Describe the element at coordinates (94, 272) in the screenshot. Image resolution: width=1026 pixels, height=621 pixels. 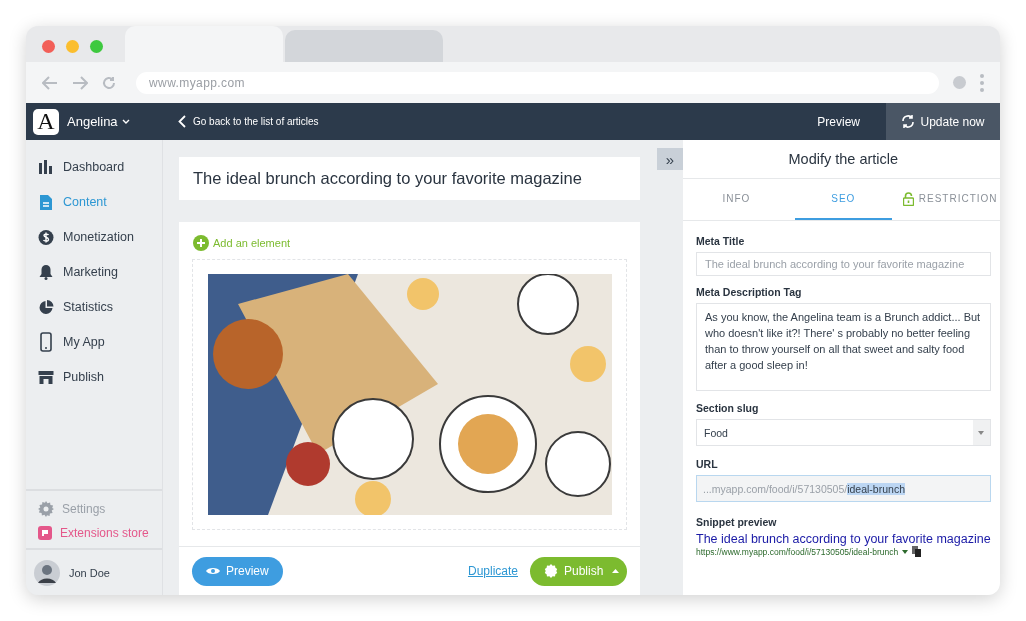
I see `sidebar-item: Marketing` at that location.